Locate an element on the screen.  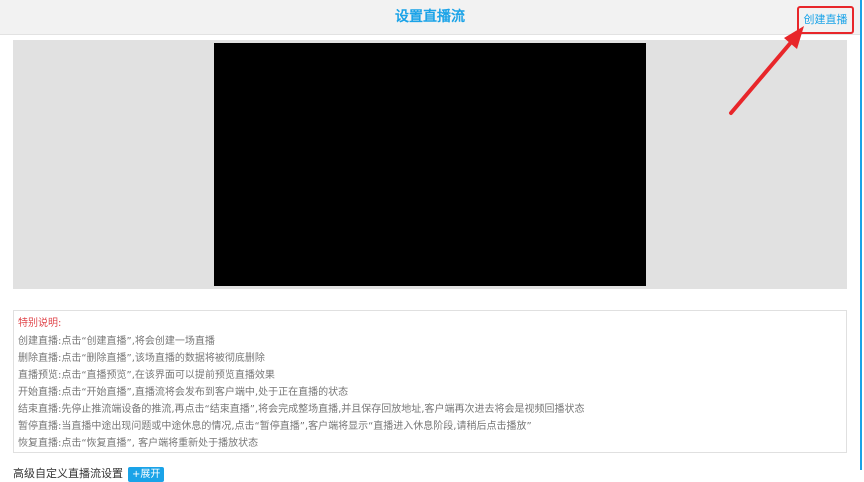
right-border is located at coordinates (861, 235).